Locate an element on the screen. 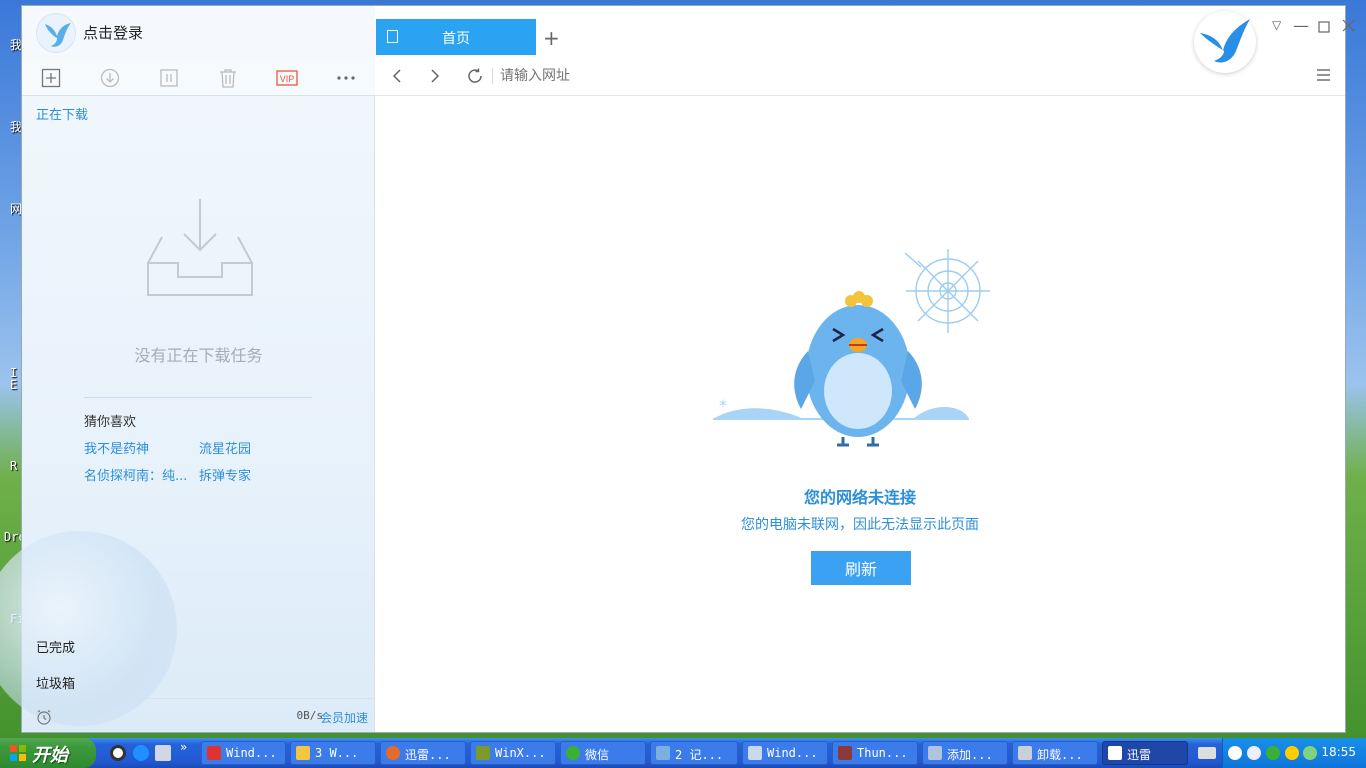 This screenshot has height=768, width=1366. setup-icon is located at coordinates (935, 753).